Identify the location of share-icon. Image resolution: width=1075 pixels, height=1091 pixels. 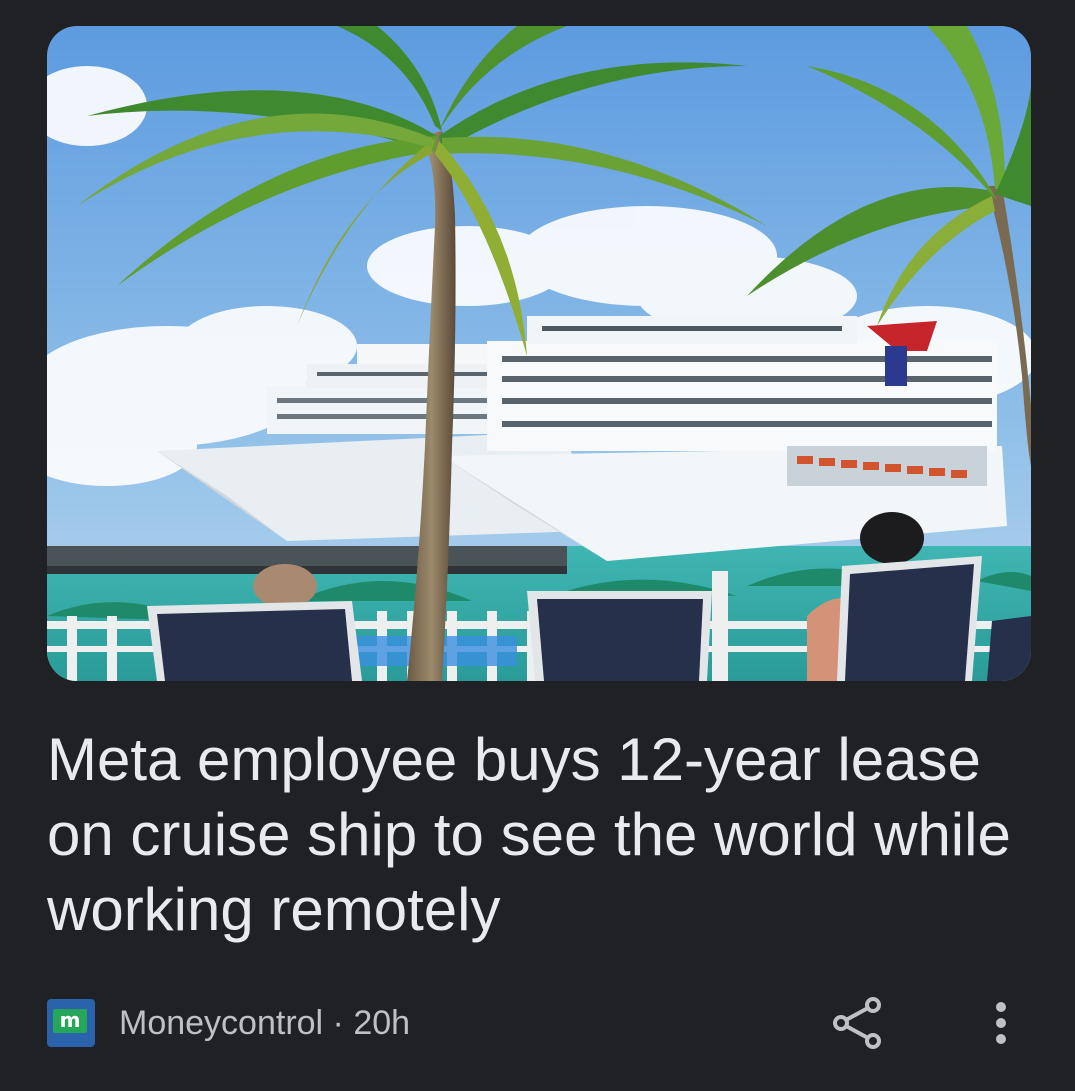
(857, 1023).